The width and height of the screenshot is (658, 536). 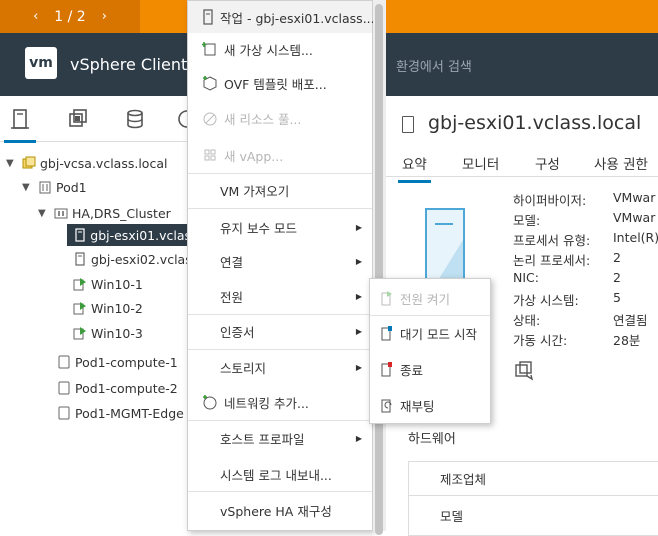 What do you see at coordinates (280, 190) in the screenshot?
I see `menu-item-import-vms: VM 가져오기` at bounding box center [280, 190].